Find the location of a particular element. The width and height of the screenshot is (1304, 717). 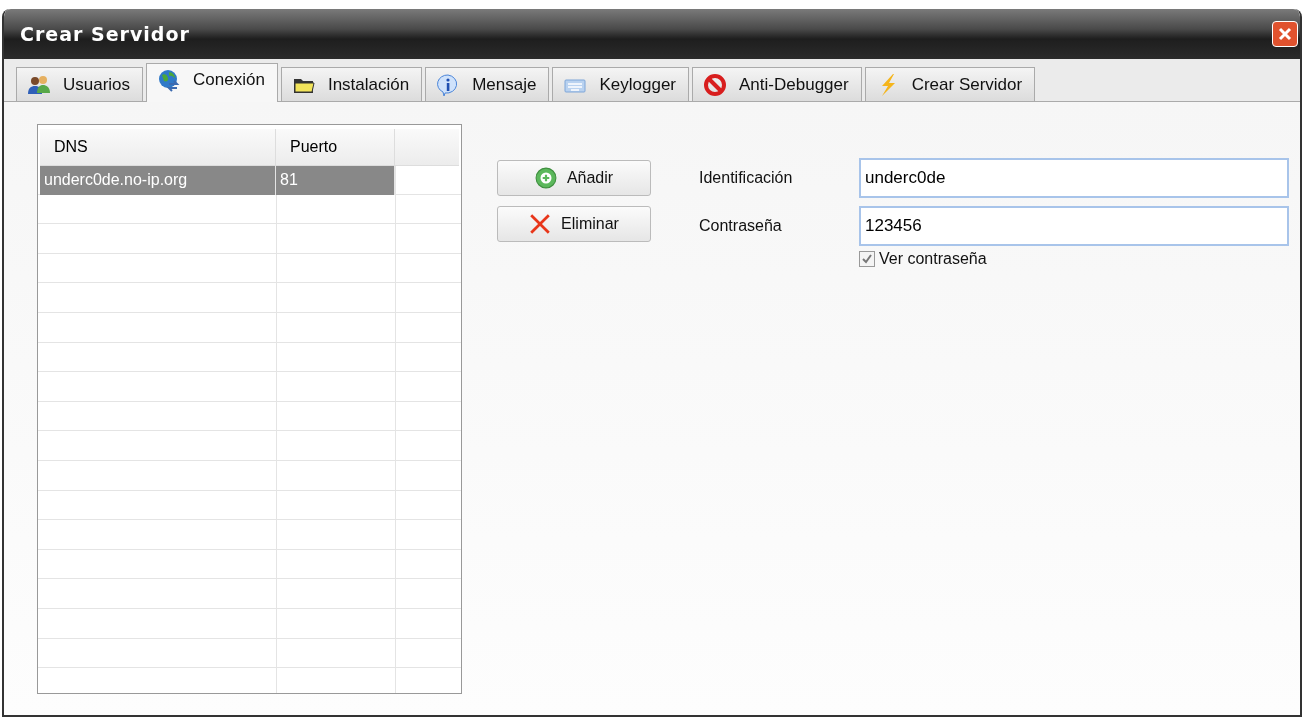

remove-button: Eliminar is located at coordinates (574, 224).